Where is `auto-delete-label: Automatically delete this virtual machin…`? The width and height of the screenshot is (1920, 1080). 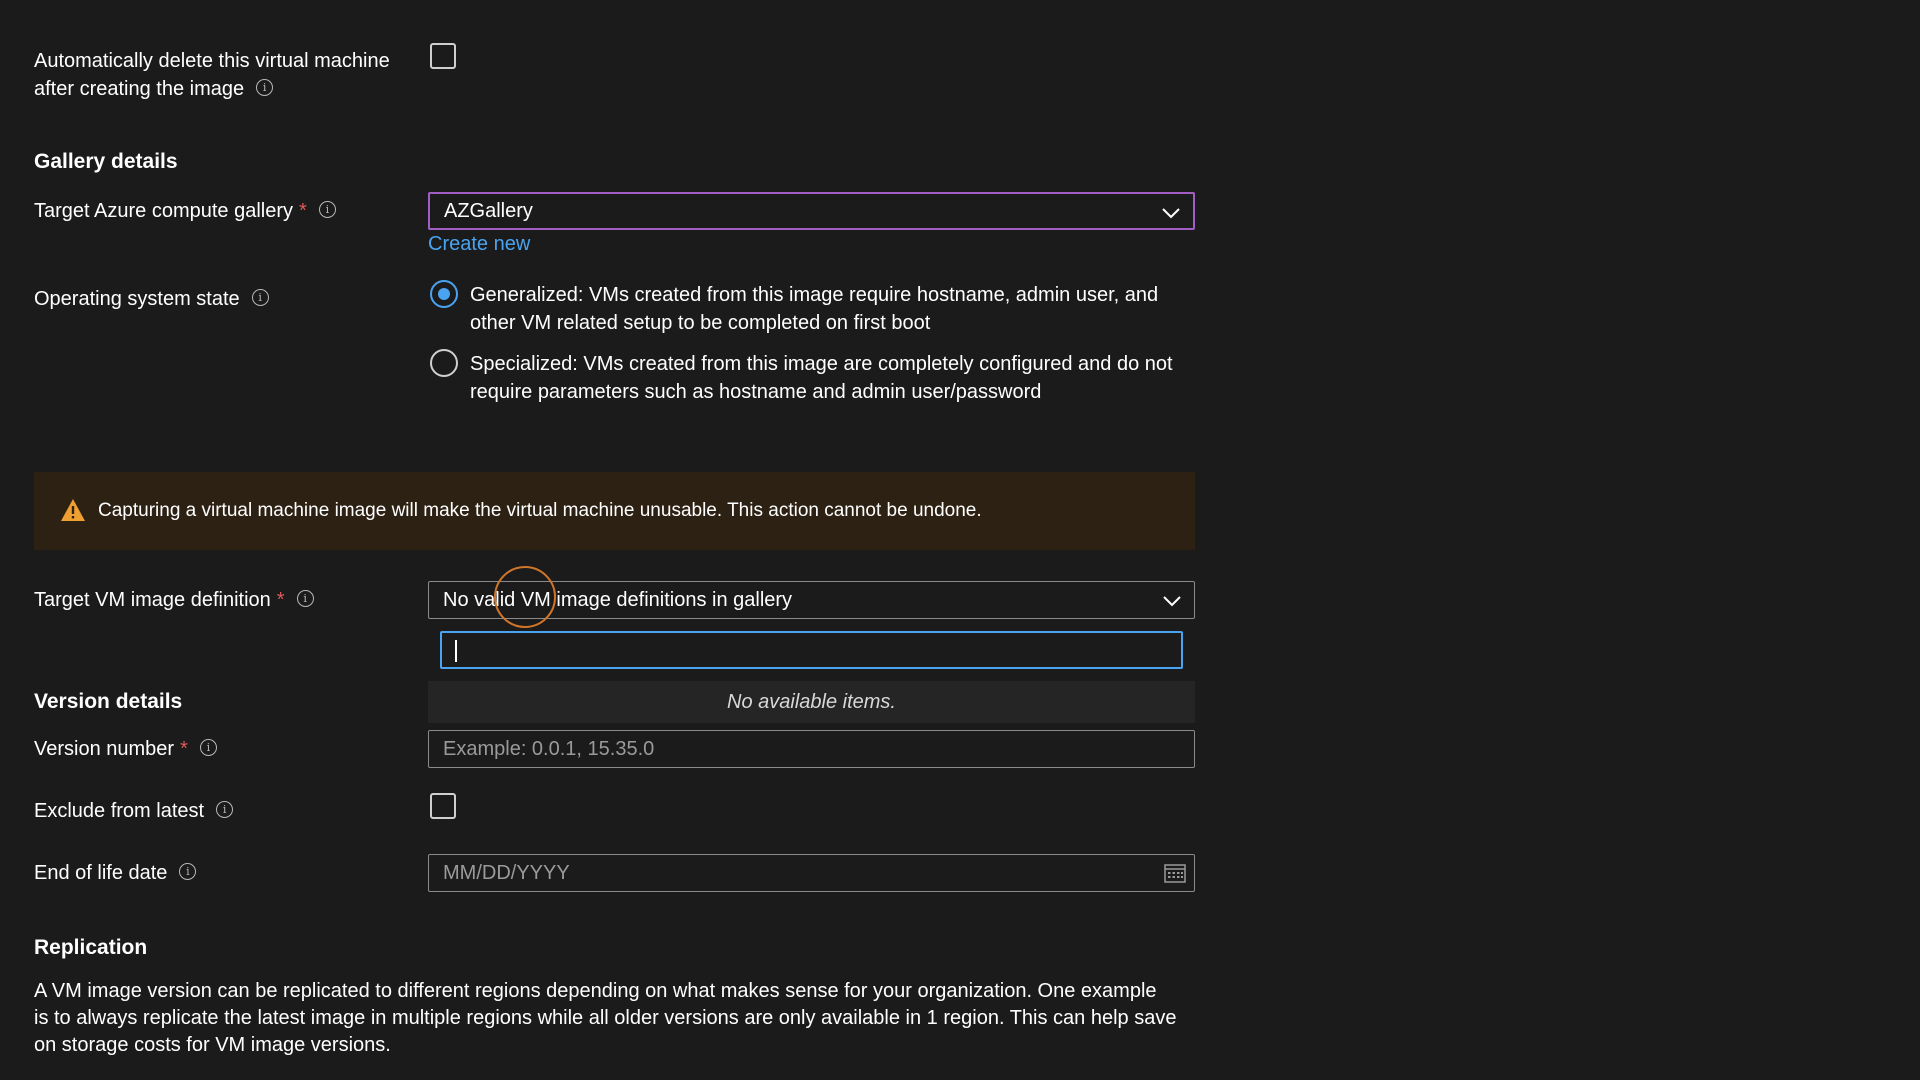 auto-delete-label: Automatically delete this virtual machin… is located at coordinates (212, 75).